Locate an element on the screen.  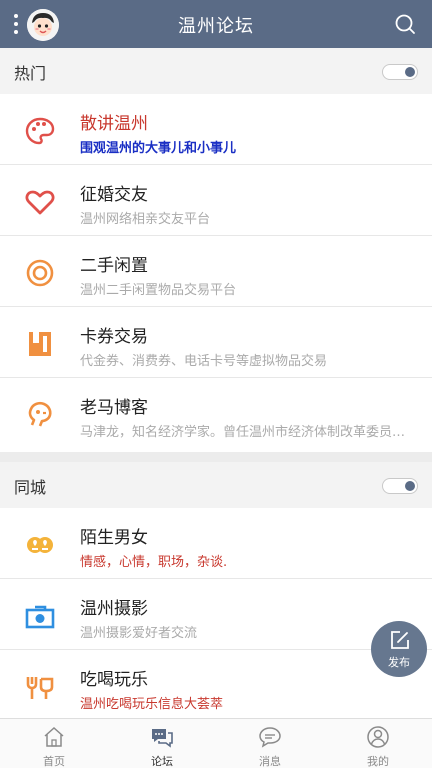
tab-label: 首页 is located at coordinates (54, 761).